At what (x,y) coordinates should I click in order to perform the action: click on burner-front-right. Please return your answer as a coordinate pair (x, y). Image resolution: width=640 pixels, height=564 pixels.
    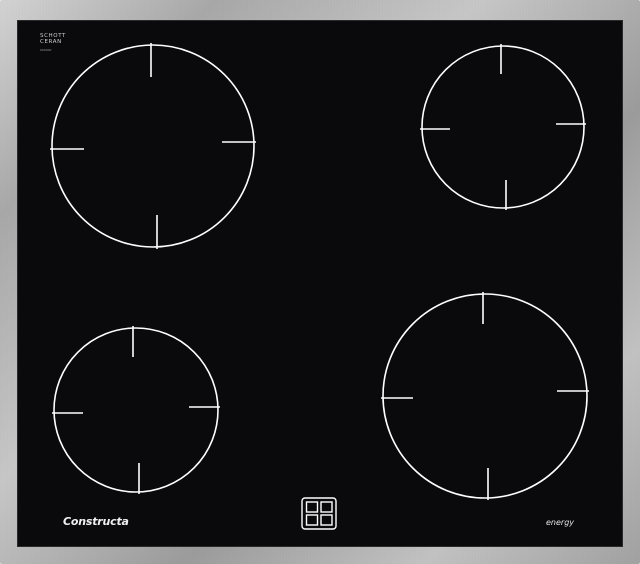
    Looking at the image, I should click on (485, 396).